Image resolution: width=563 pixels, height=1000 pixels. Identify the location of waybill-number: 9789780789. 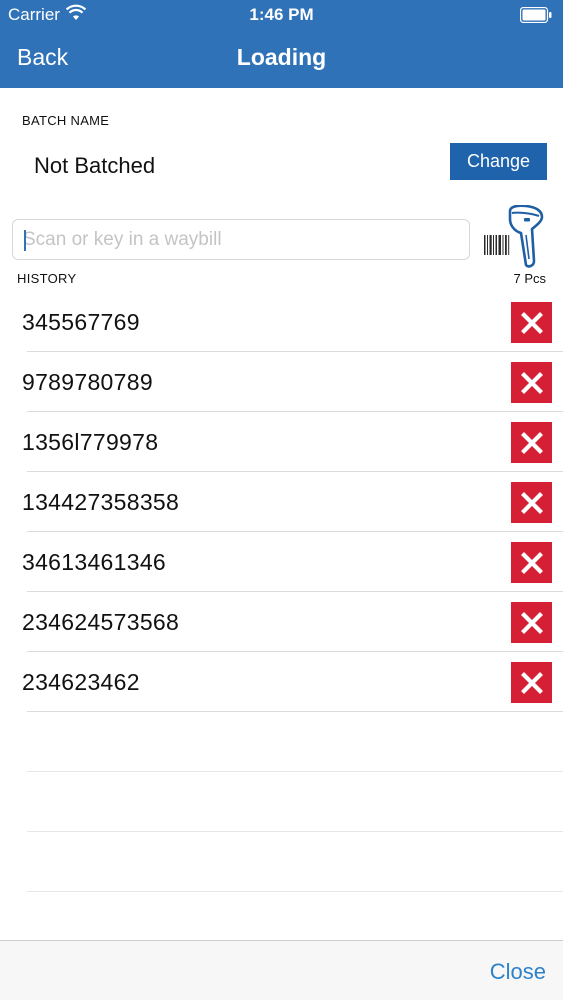
(87, 382).